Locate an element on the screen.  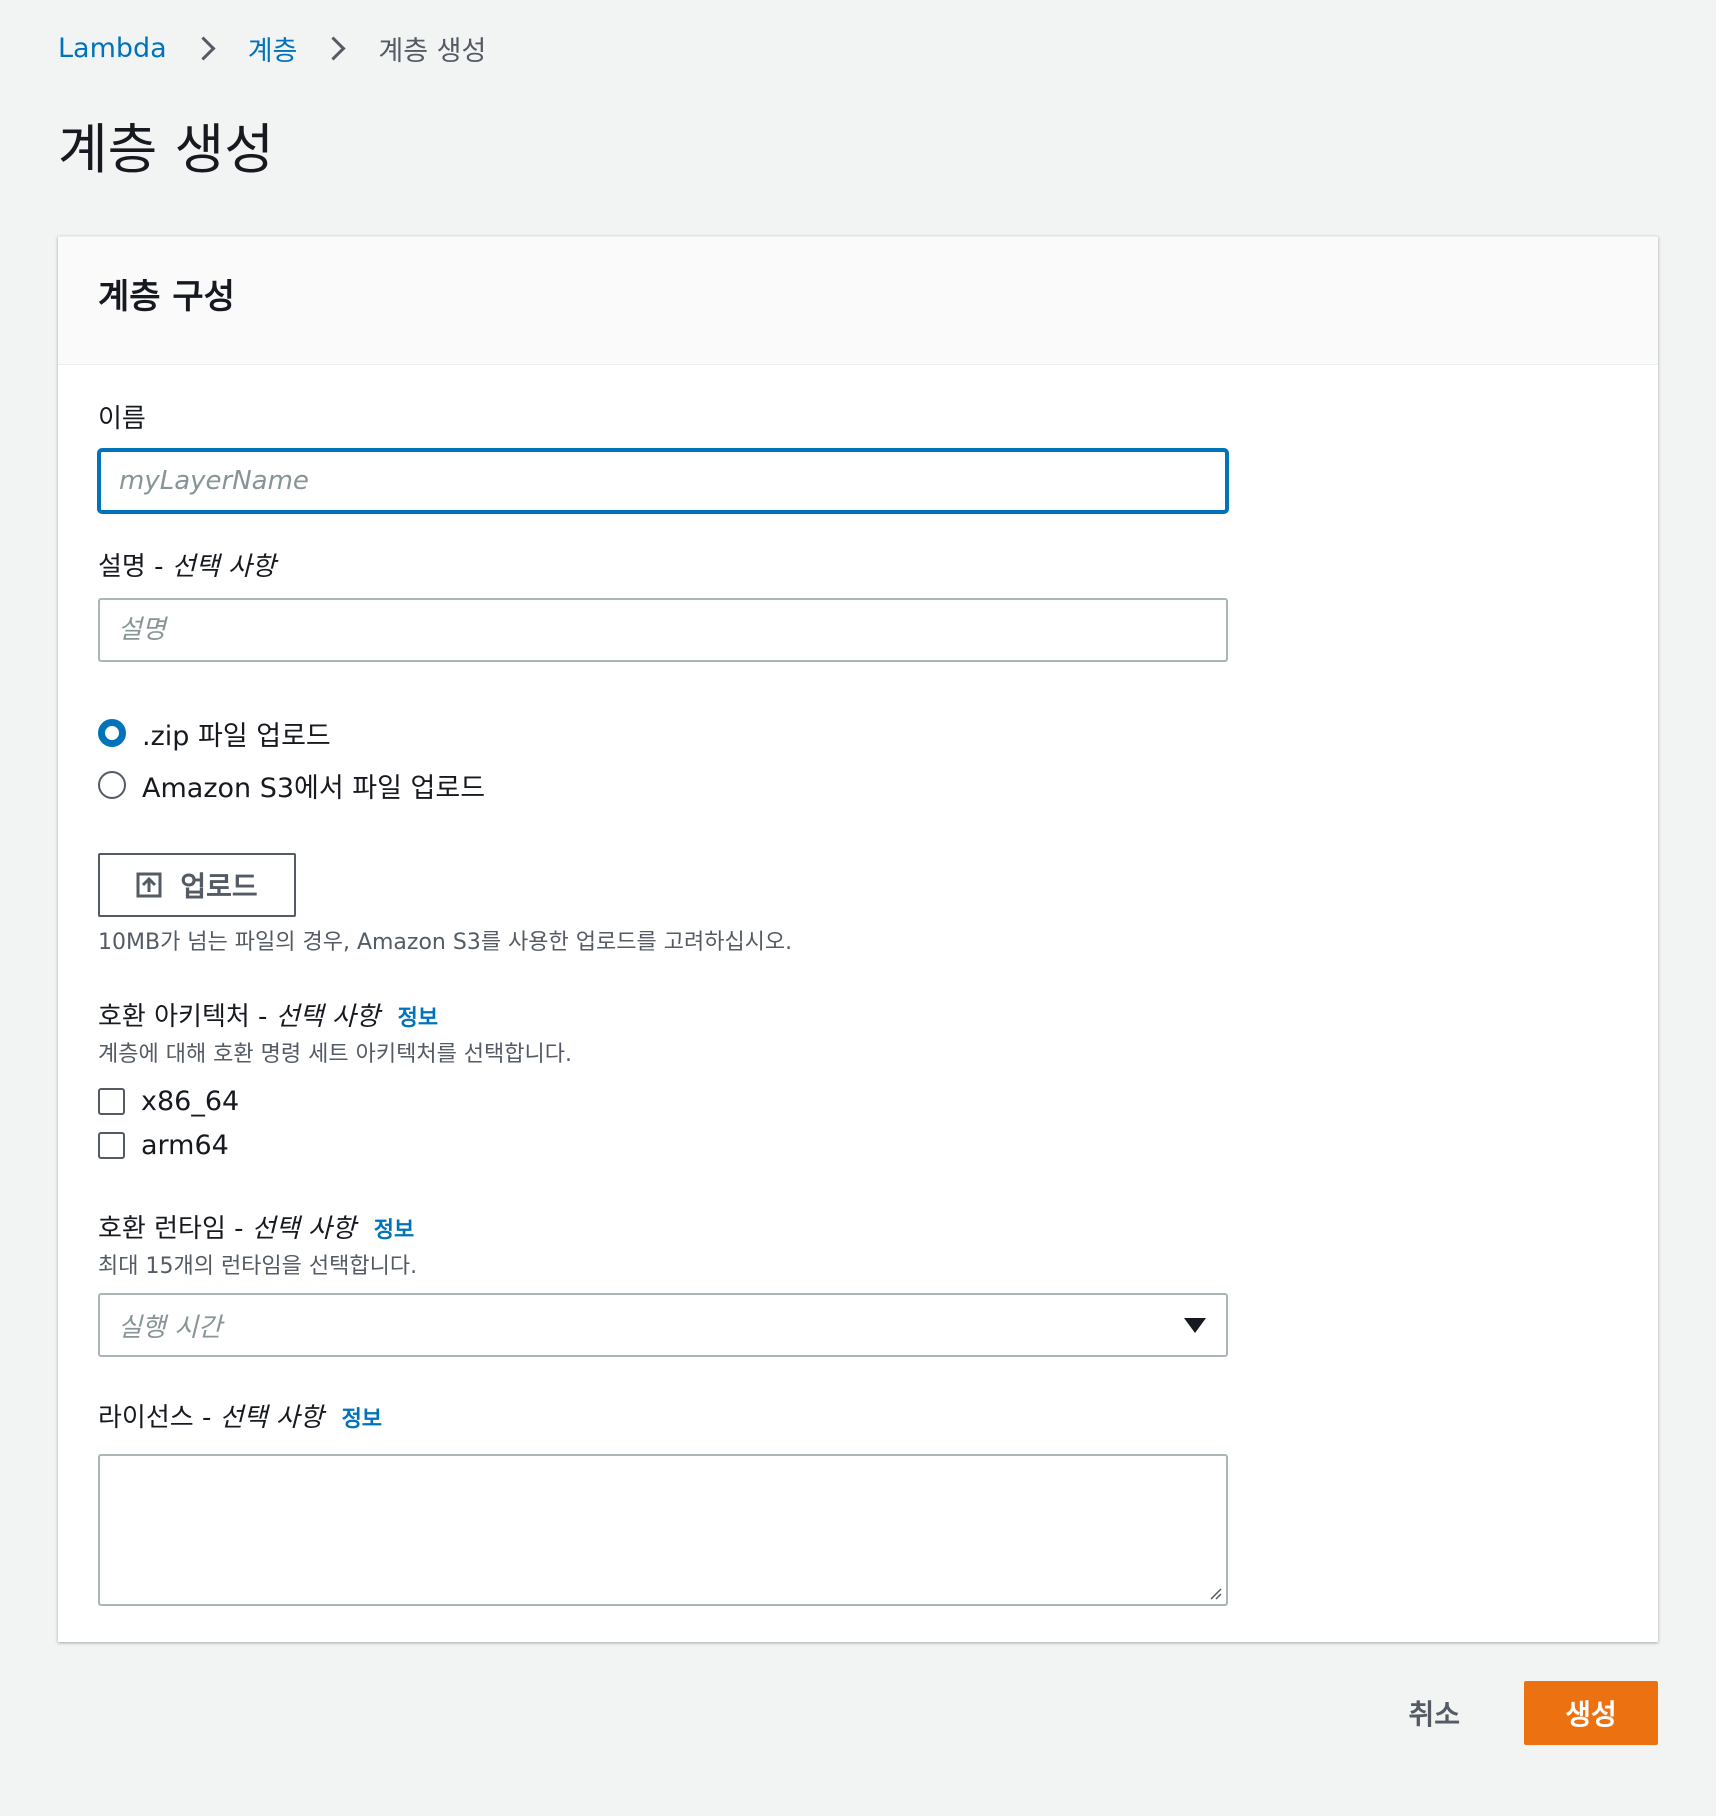
checkbox-option-x86_64: x86_64 is located at coordinates (335, 1101).